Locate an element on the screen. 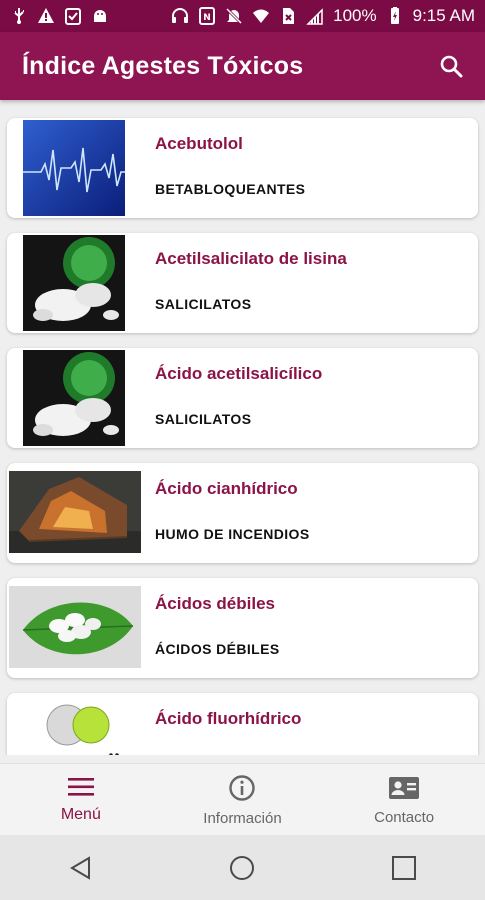 Image resolution: width=485 pixels, height=900 pixels. wifi-icon is located at coordinates (261, 16).